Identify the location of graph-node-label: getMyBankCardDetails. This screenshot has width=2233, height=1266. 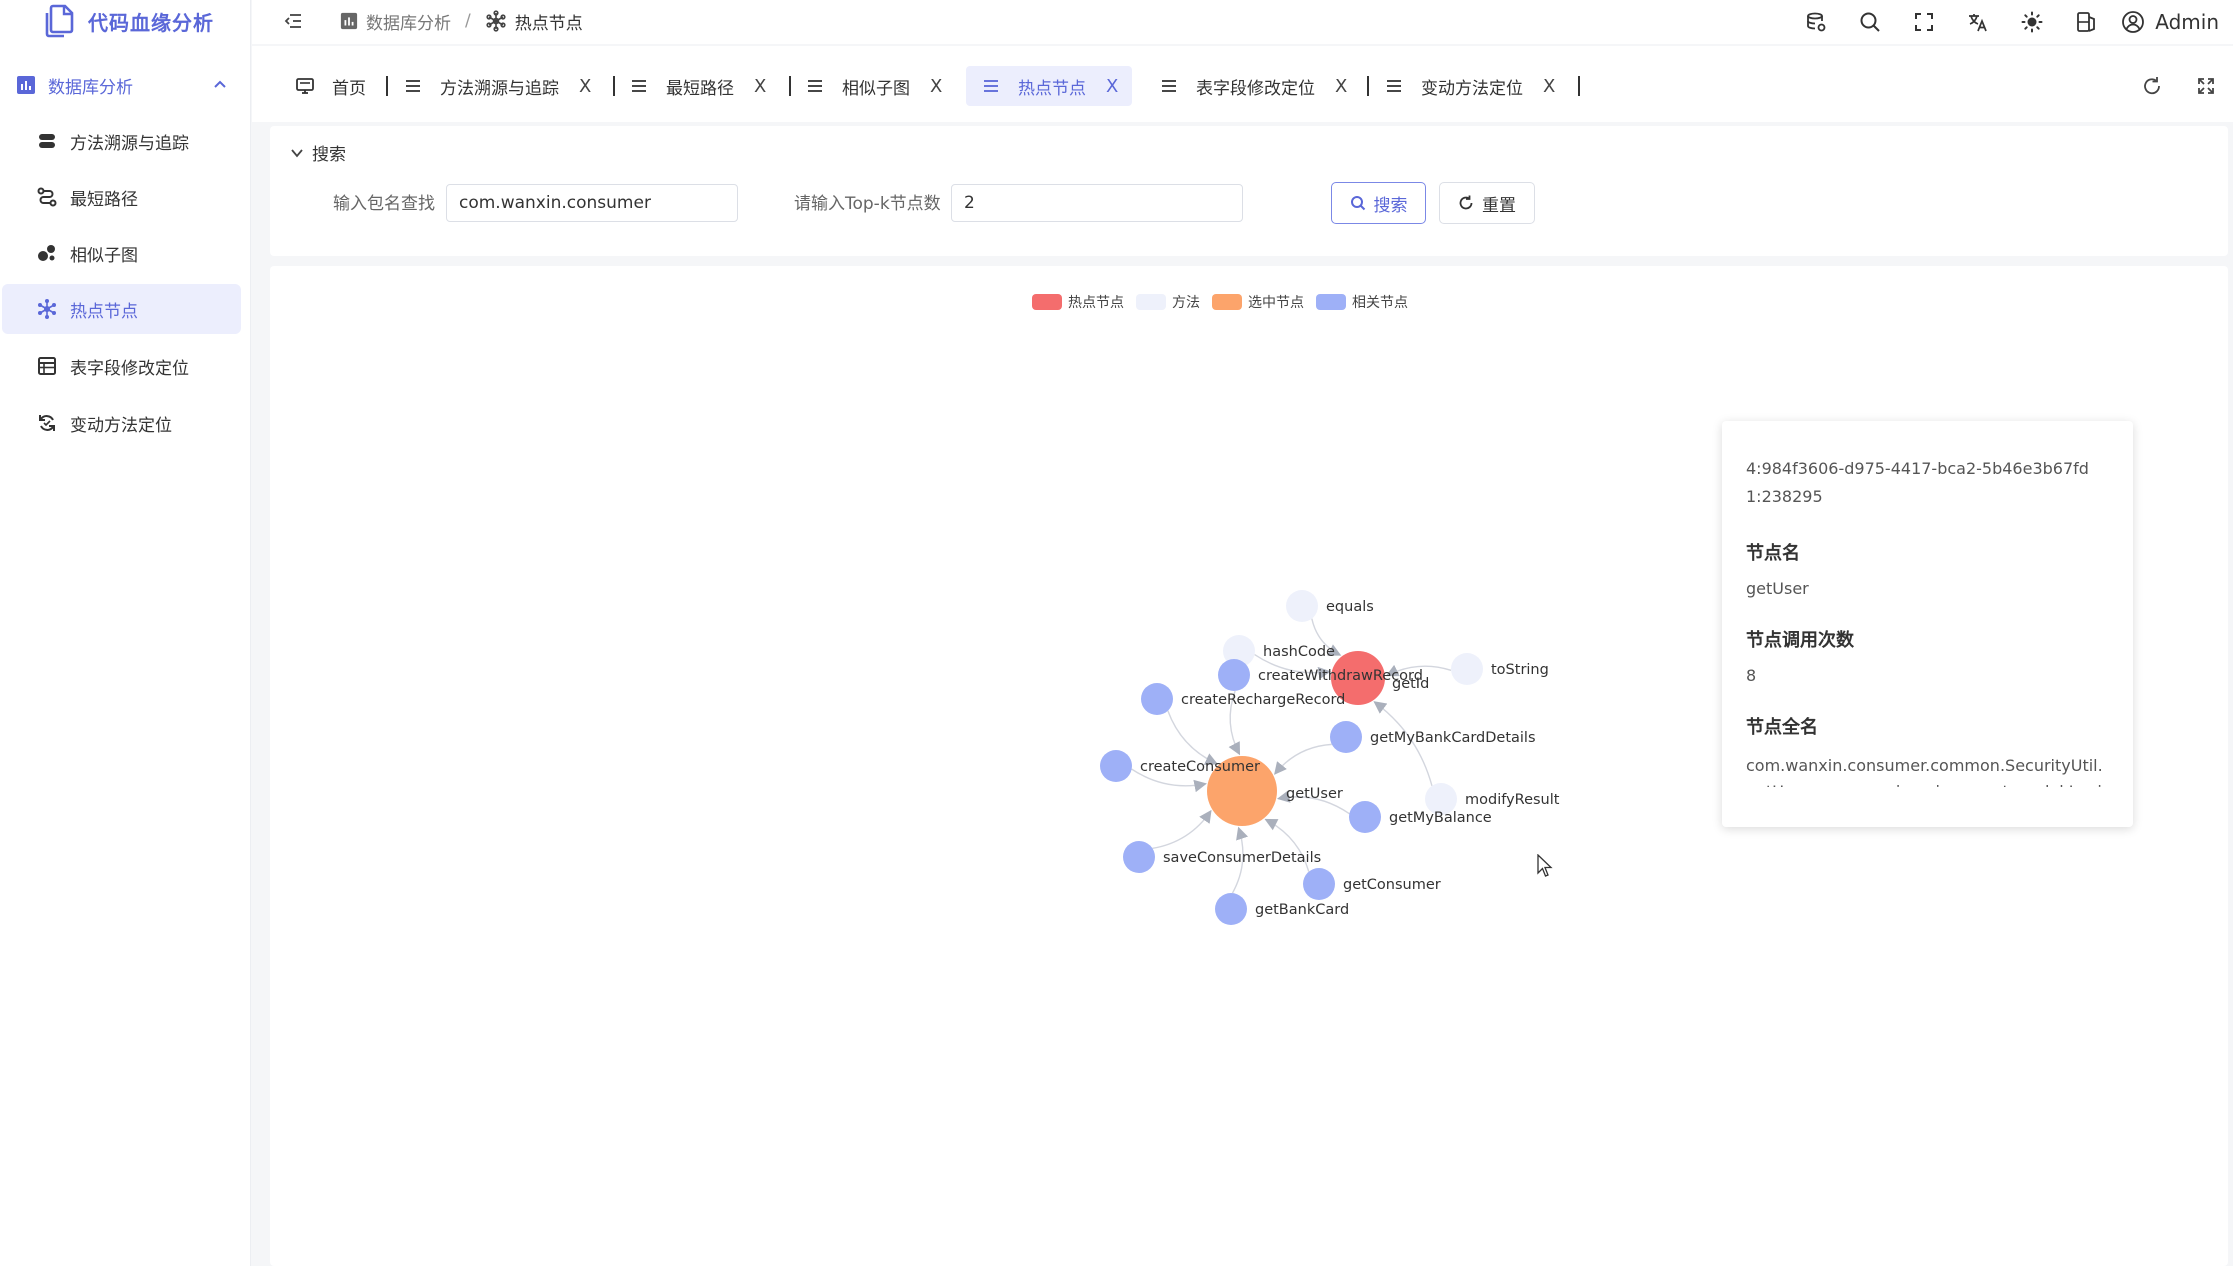
(1453, 738).